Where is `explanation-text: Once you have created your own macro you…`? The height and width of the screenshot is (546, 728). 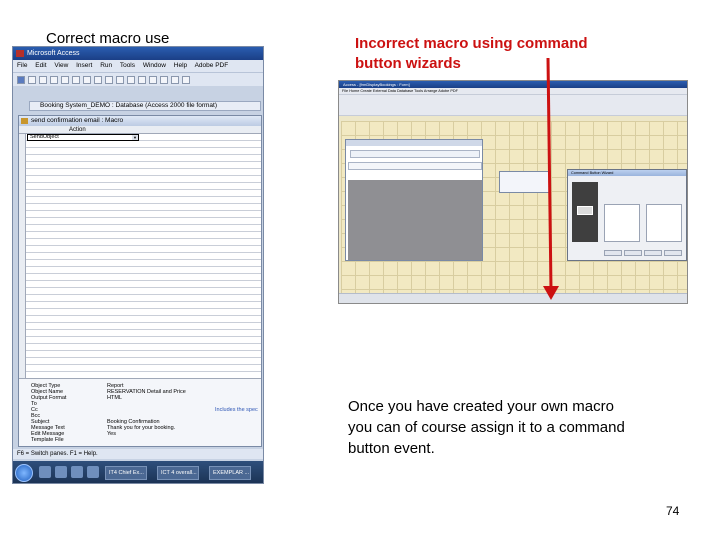 explanation-text: Once you have created your own macro you… is located at coordinates (486, 427).